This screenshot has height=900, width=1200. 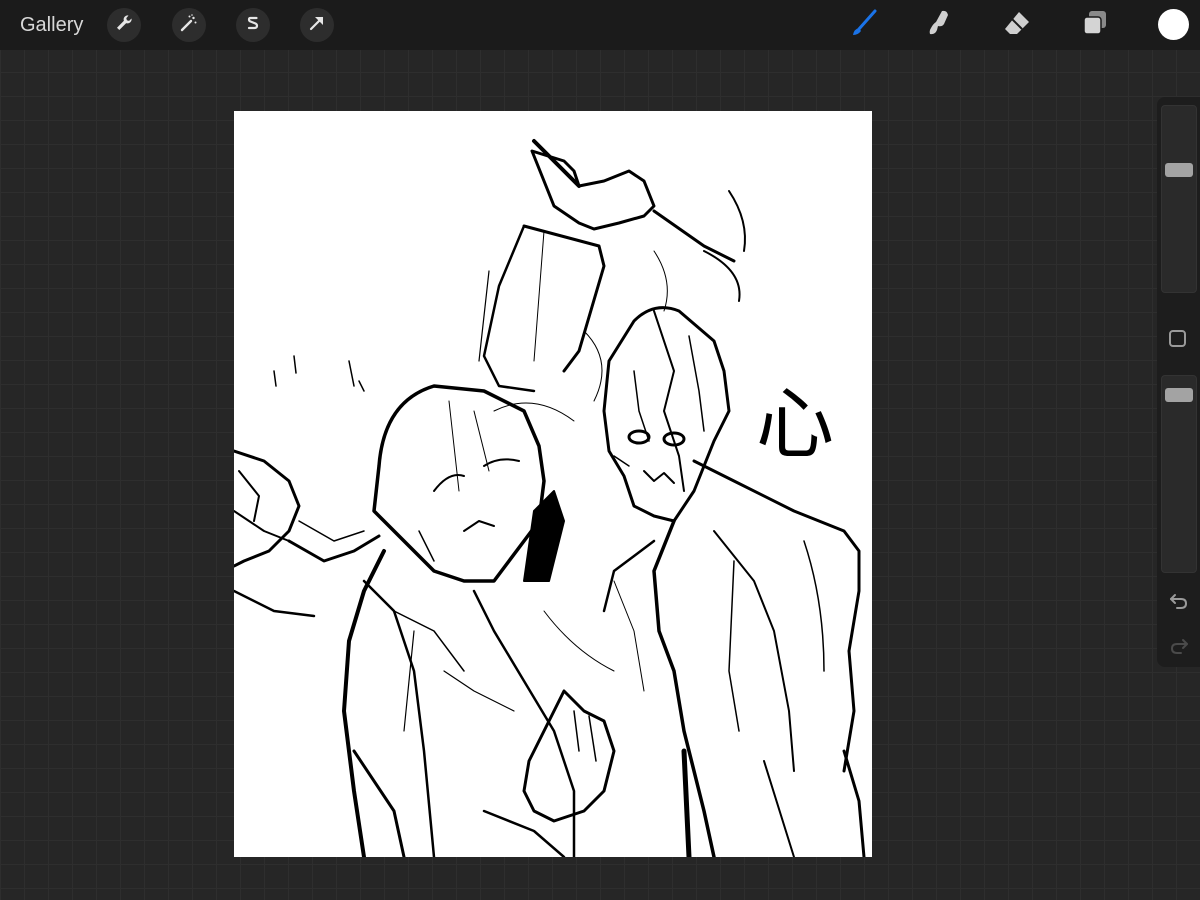 What do you see at coordinates (1179, 474) in the screenshot?
I see `opacity-slider` at bounding box center [1179, 474].